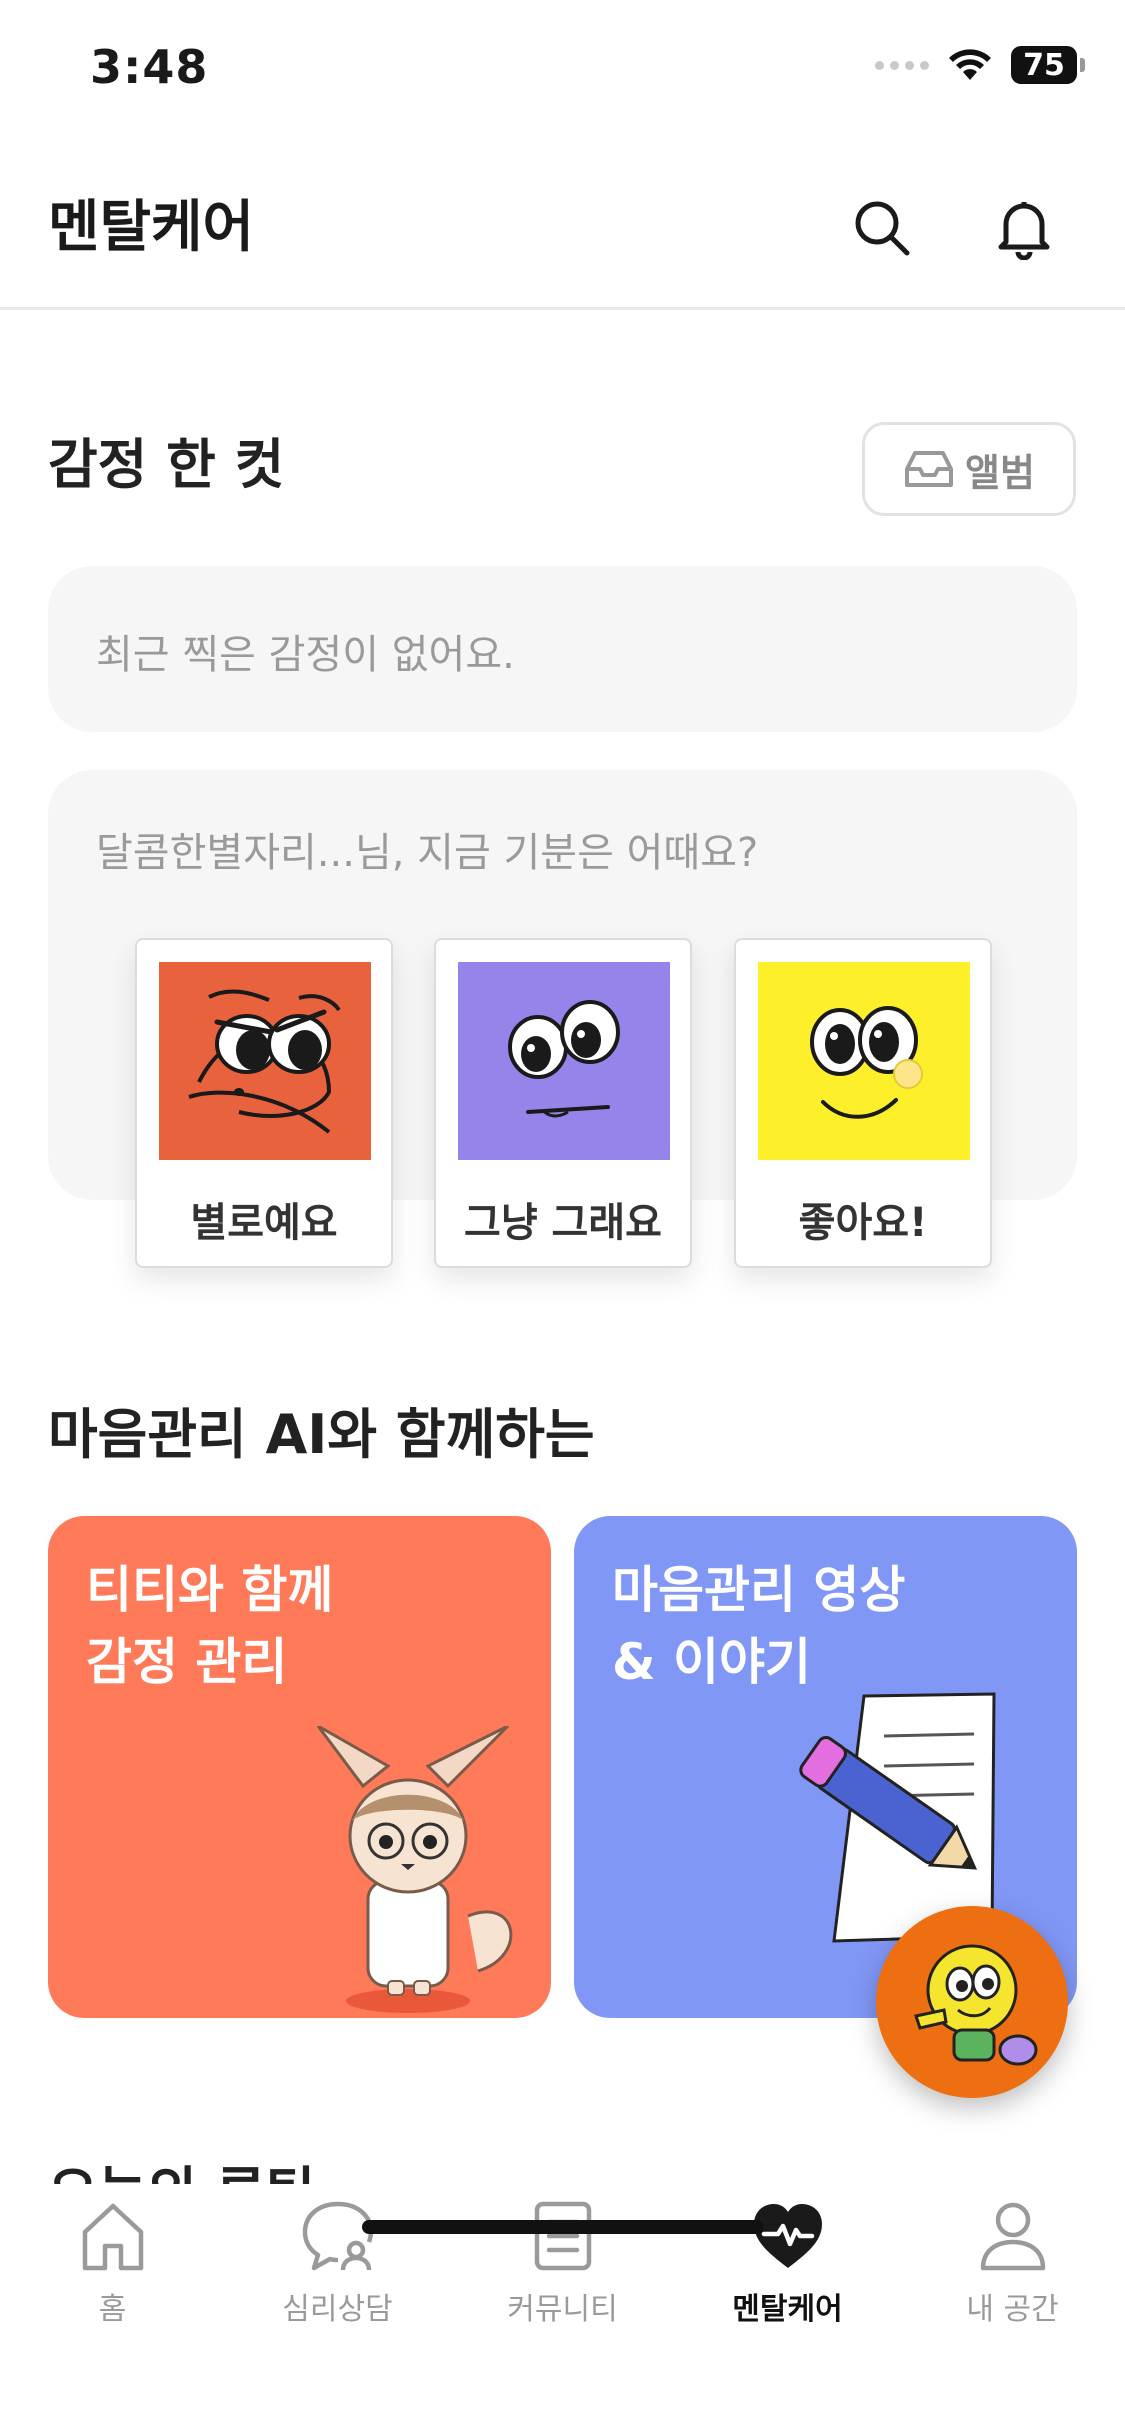 The height and width of the screenshot is (2436, 1125). Describe the element at coordinates (929, 469) in the screenshot. I see `inbox-icon` at that location.